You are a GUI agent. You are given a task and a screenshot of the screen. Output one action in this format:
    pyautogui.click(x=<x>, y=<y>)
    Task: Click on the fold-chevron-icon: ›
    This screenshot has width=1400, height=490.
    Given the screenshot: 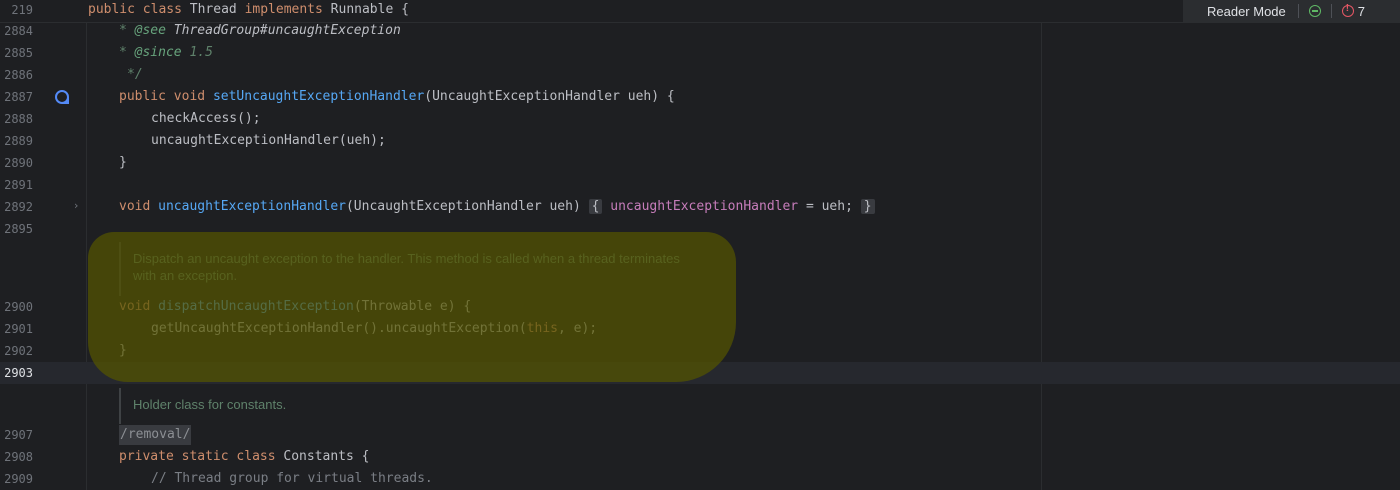 What is the action you would take?
    pyautogui.click(x=76, y=205)
    